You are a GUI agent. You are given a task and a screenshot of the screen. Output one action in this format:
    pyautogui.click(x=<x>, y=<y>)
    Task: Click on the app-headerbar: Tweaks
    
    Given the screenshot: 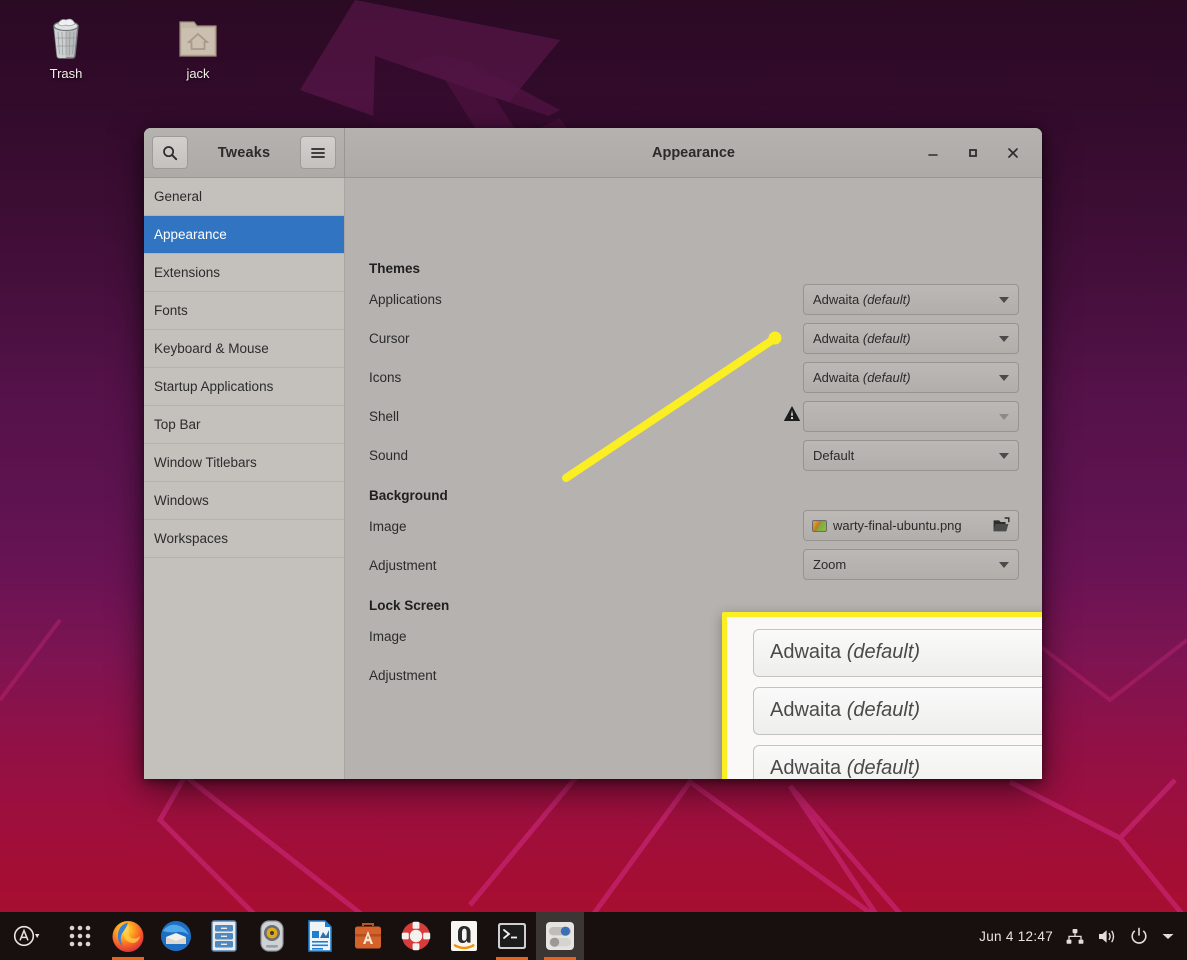 What is the action you would take?
    pyautogui.click(x=244, y=152)
    